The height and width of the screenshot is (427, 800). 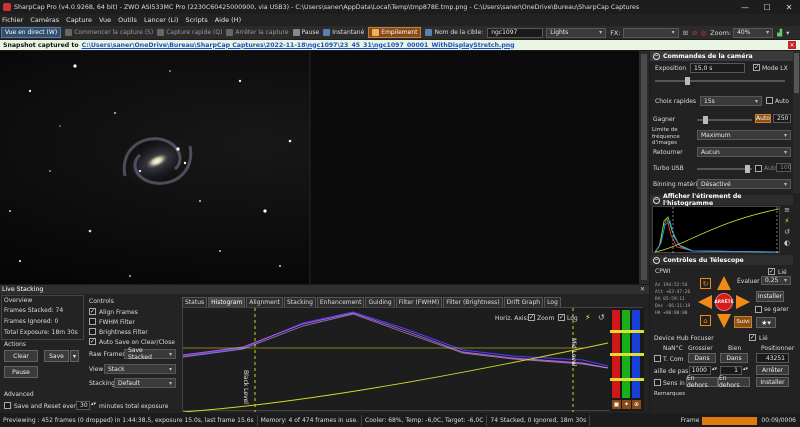 What do you see at coordinates (752, 337) in the screenshot?
I see `focuser-lie-checkbox: ✓` at bounding box center [752, 337].